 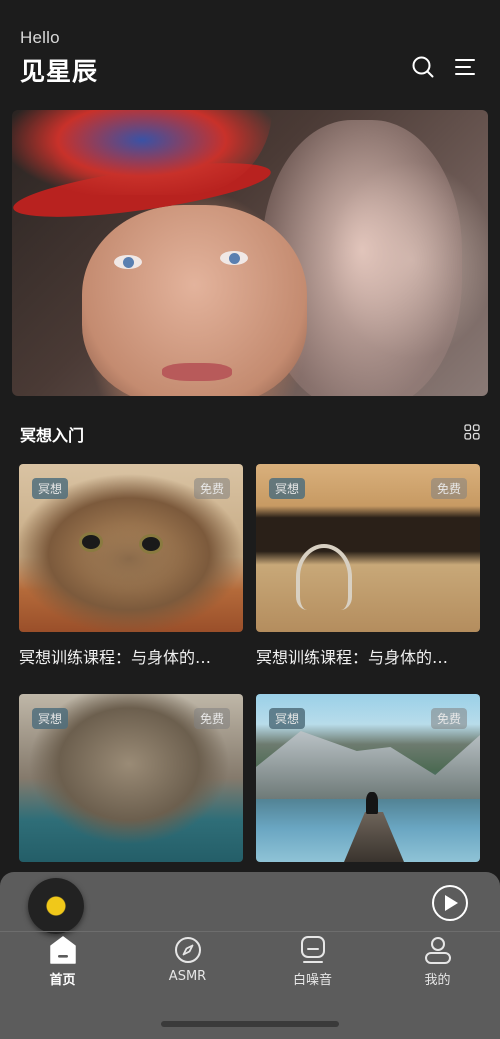 I want to click on header: Hello 见星辰, so click(x=59, y=58).